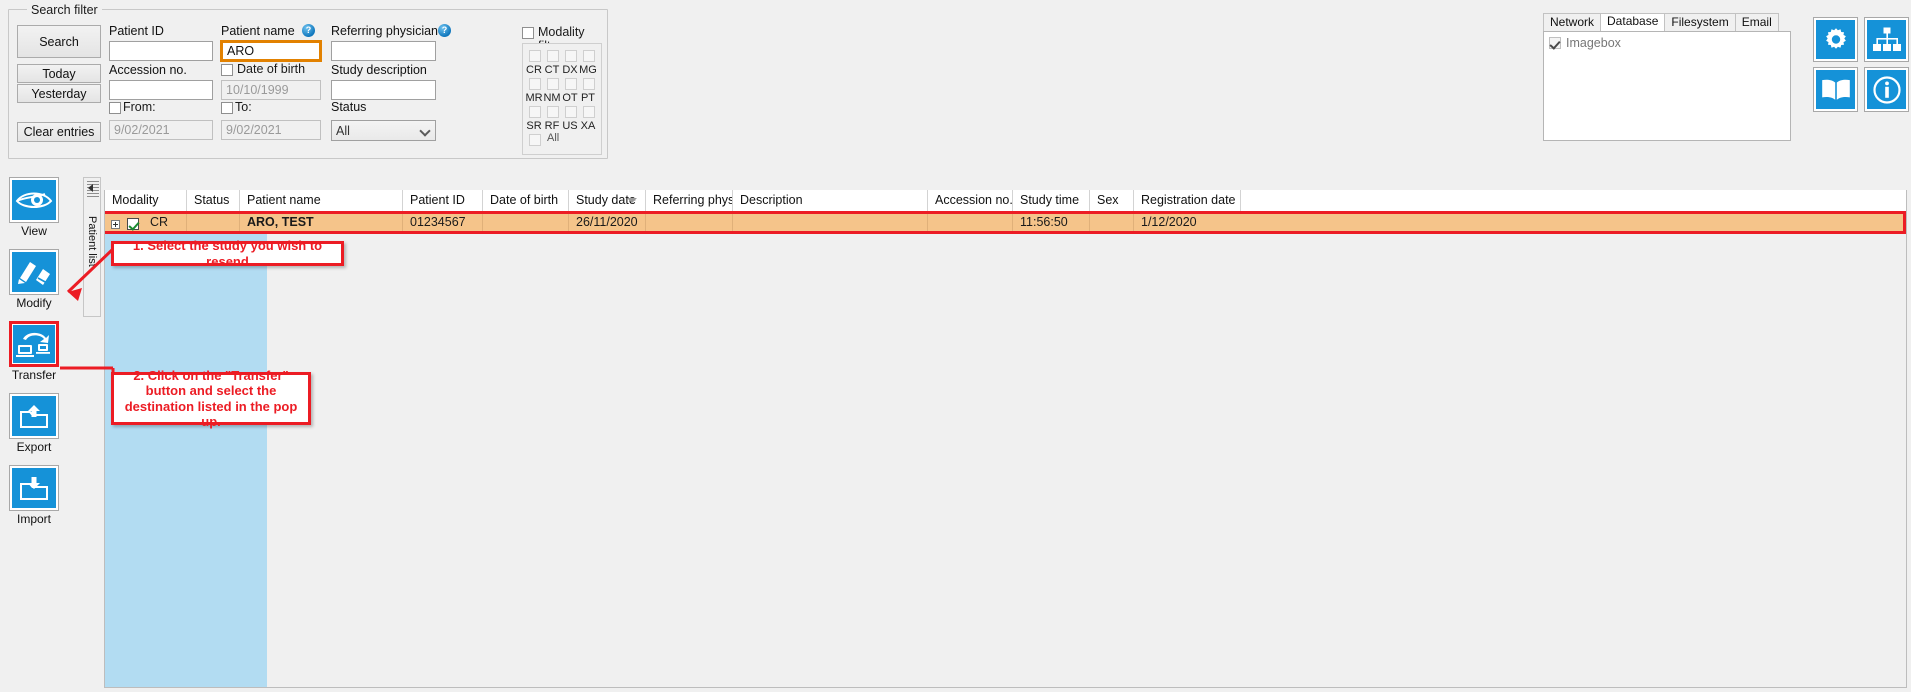  I want to click on modality-label-MR: MR, so click(534, 98).